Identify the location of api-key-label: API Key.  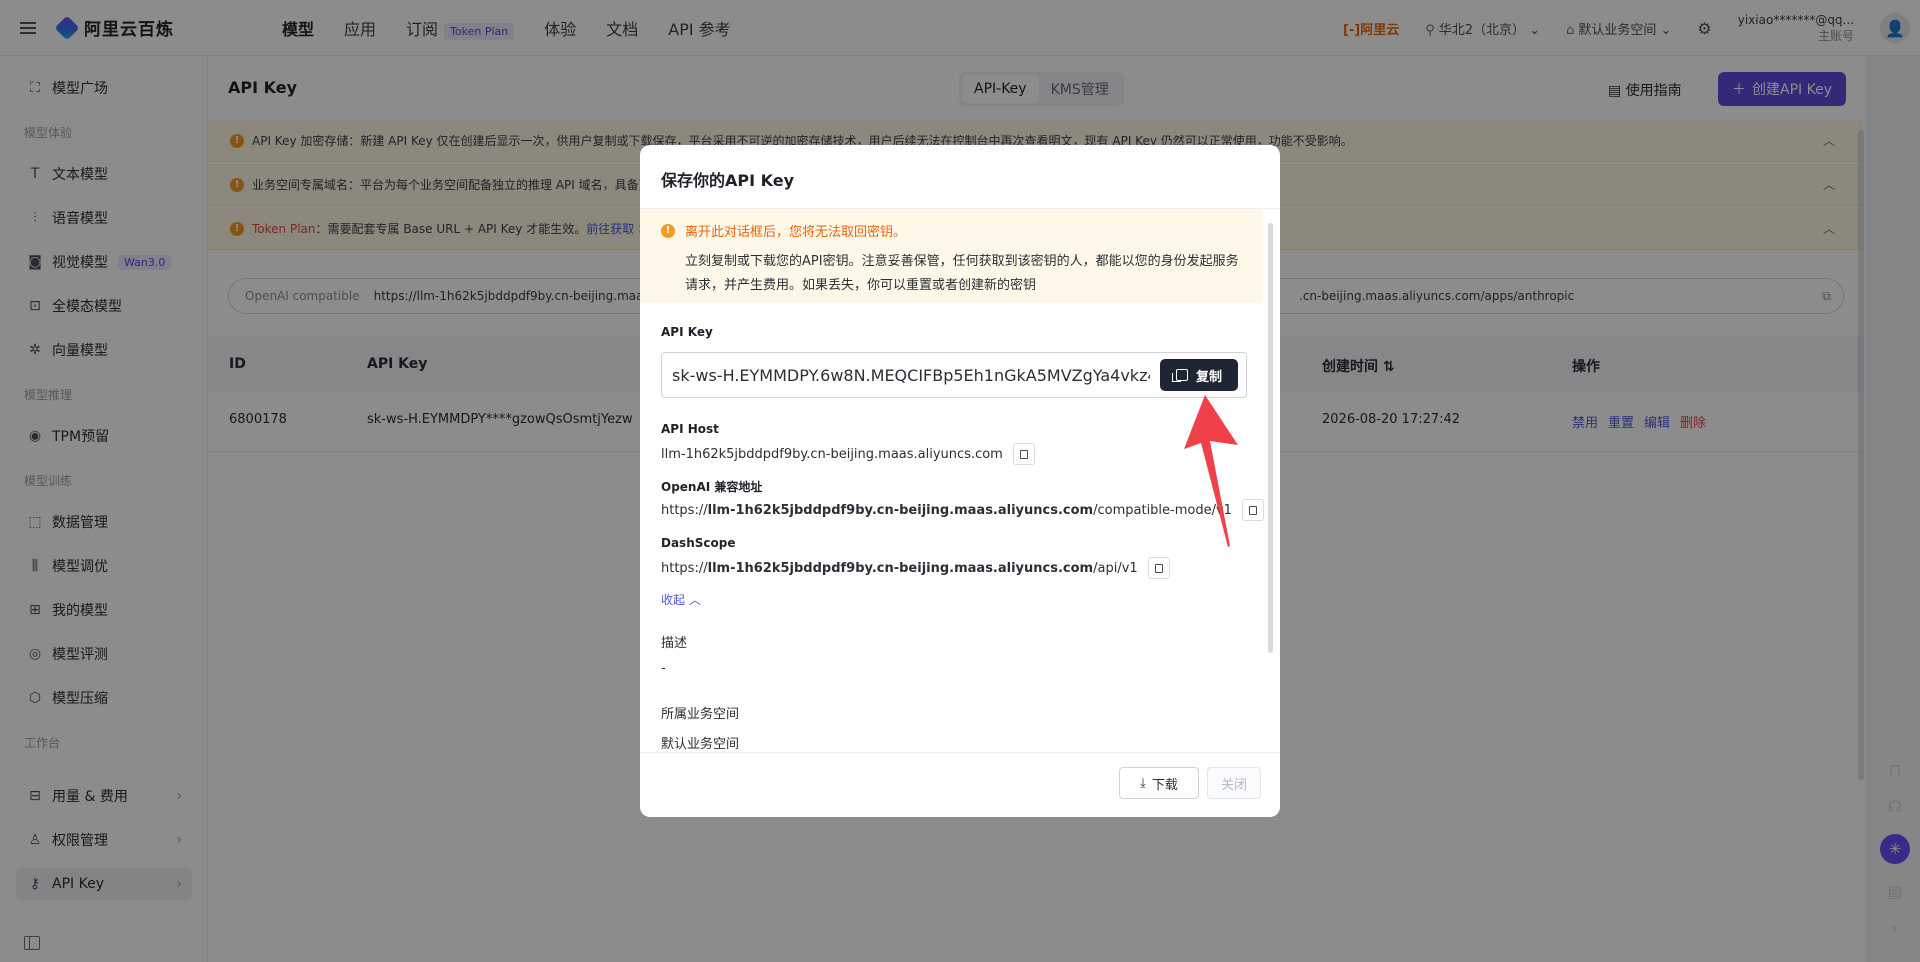
(687, 332).